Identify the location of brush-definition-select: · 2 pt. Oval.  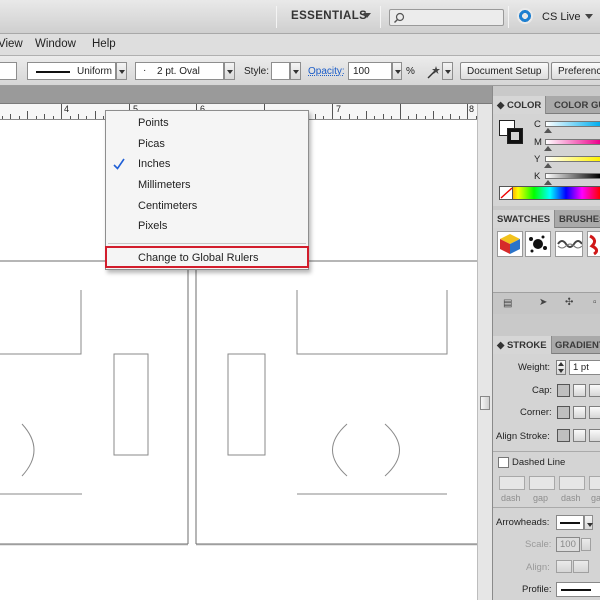
(179, 71).